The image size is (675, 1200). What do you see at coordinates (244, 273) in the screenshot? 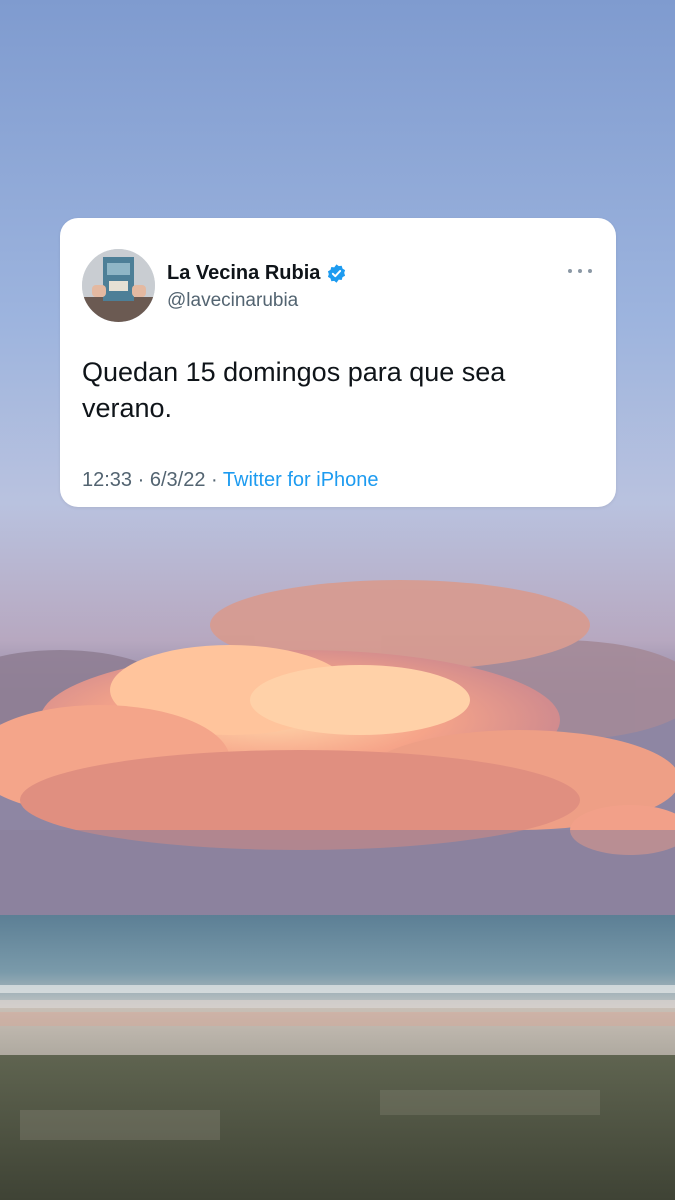
I see `display-name-text: La Vecina Rubia` at bounding box center [244, 273].